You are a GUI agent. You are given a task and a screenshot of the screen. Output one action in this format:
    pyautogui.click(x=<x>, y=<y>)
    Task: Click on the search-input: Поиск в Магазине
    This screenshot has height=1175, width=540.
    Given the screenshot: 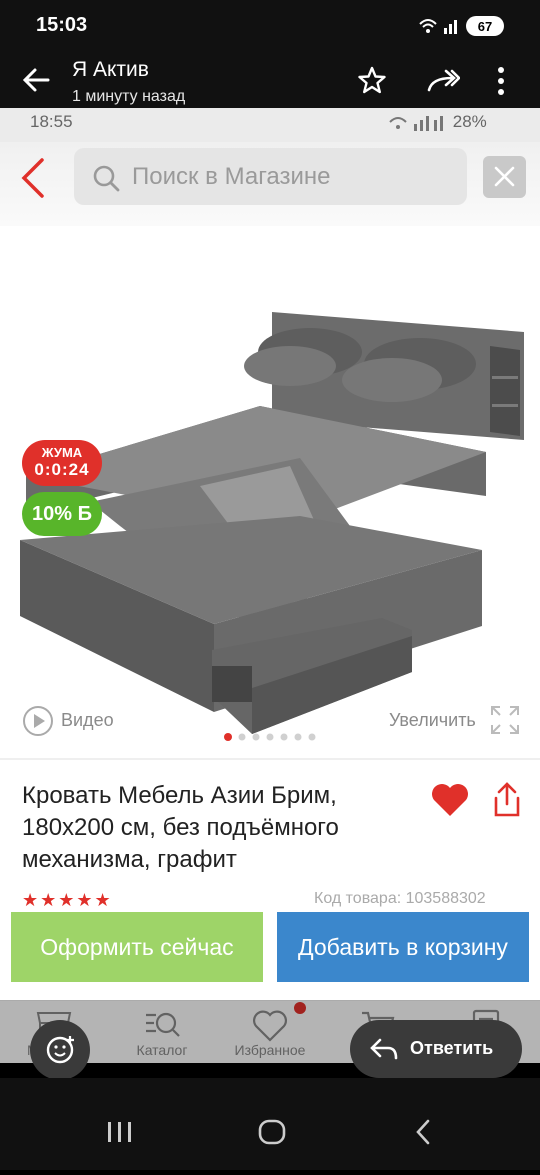 What is the action you would take?
    pyautogui.click(x=270, y=176)
    